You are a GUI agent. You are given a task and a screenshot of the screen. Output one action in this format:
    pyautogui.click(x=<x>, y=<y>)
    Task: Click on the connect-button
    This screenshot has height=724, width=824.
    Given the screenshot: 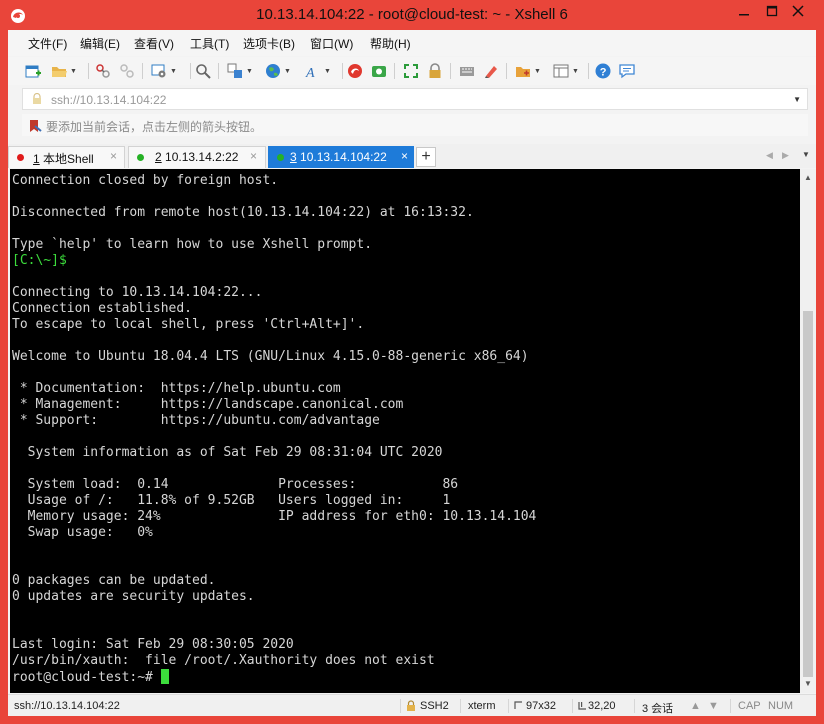 What is the action you would take?
    pyautogui.click(x=103, y=71)
    